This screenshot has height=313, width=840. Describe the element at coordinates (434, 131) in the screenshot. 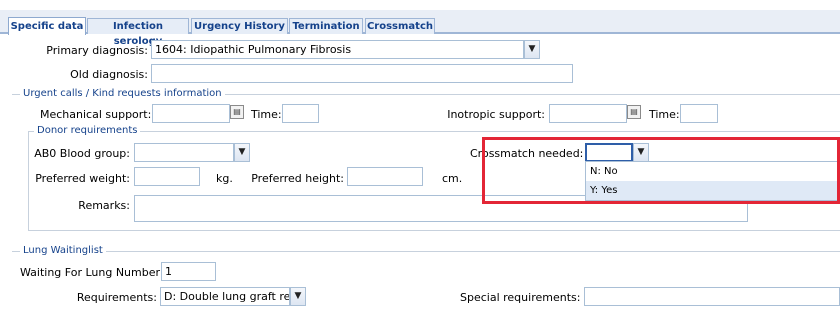

I see `donor-fieldset-border` at that location.